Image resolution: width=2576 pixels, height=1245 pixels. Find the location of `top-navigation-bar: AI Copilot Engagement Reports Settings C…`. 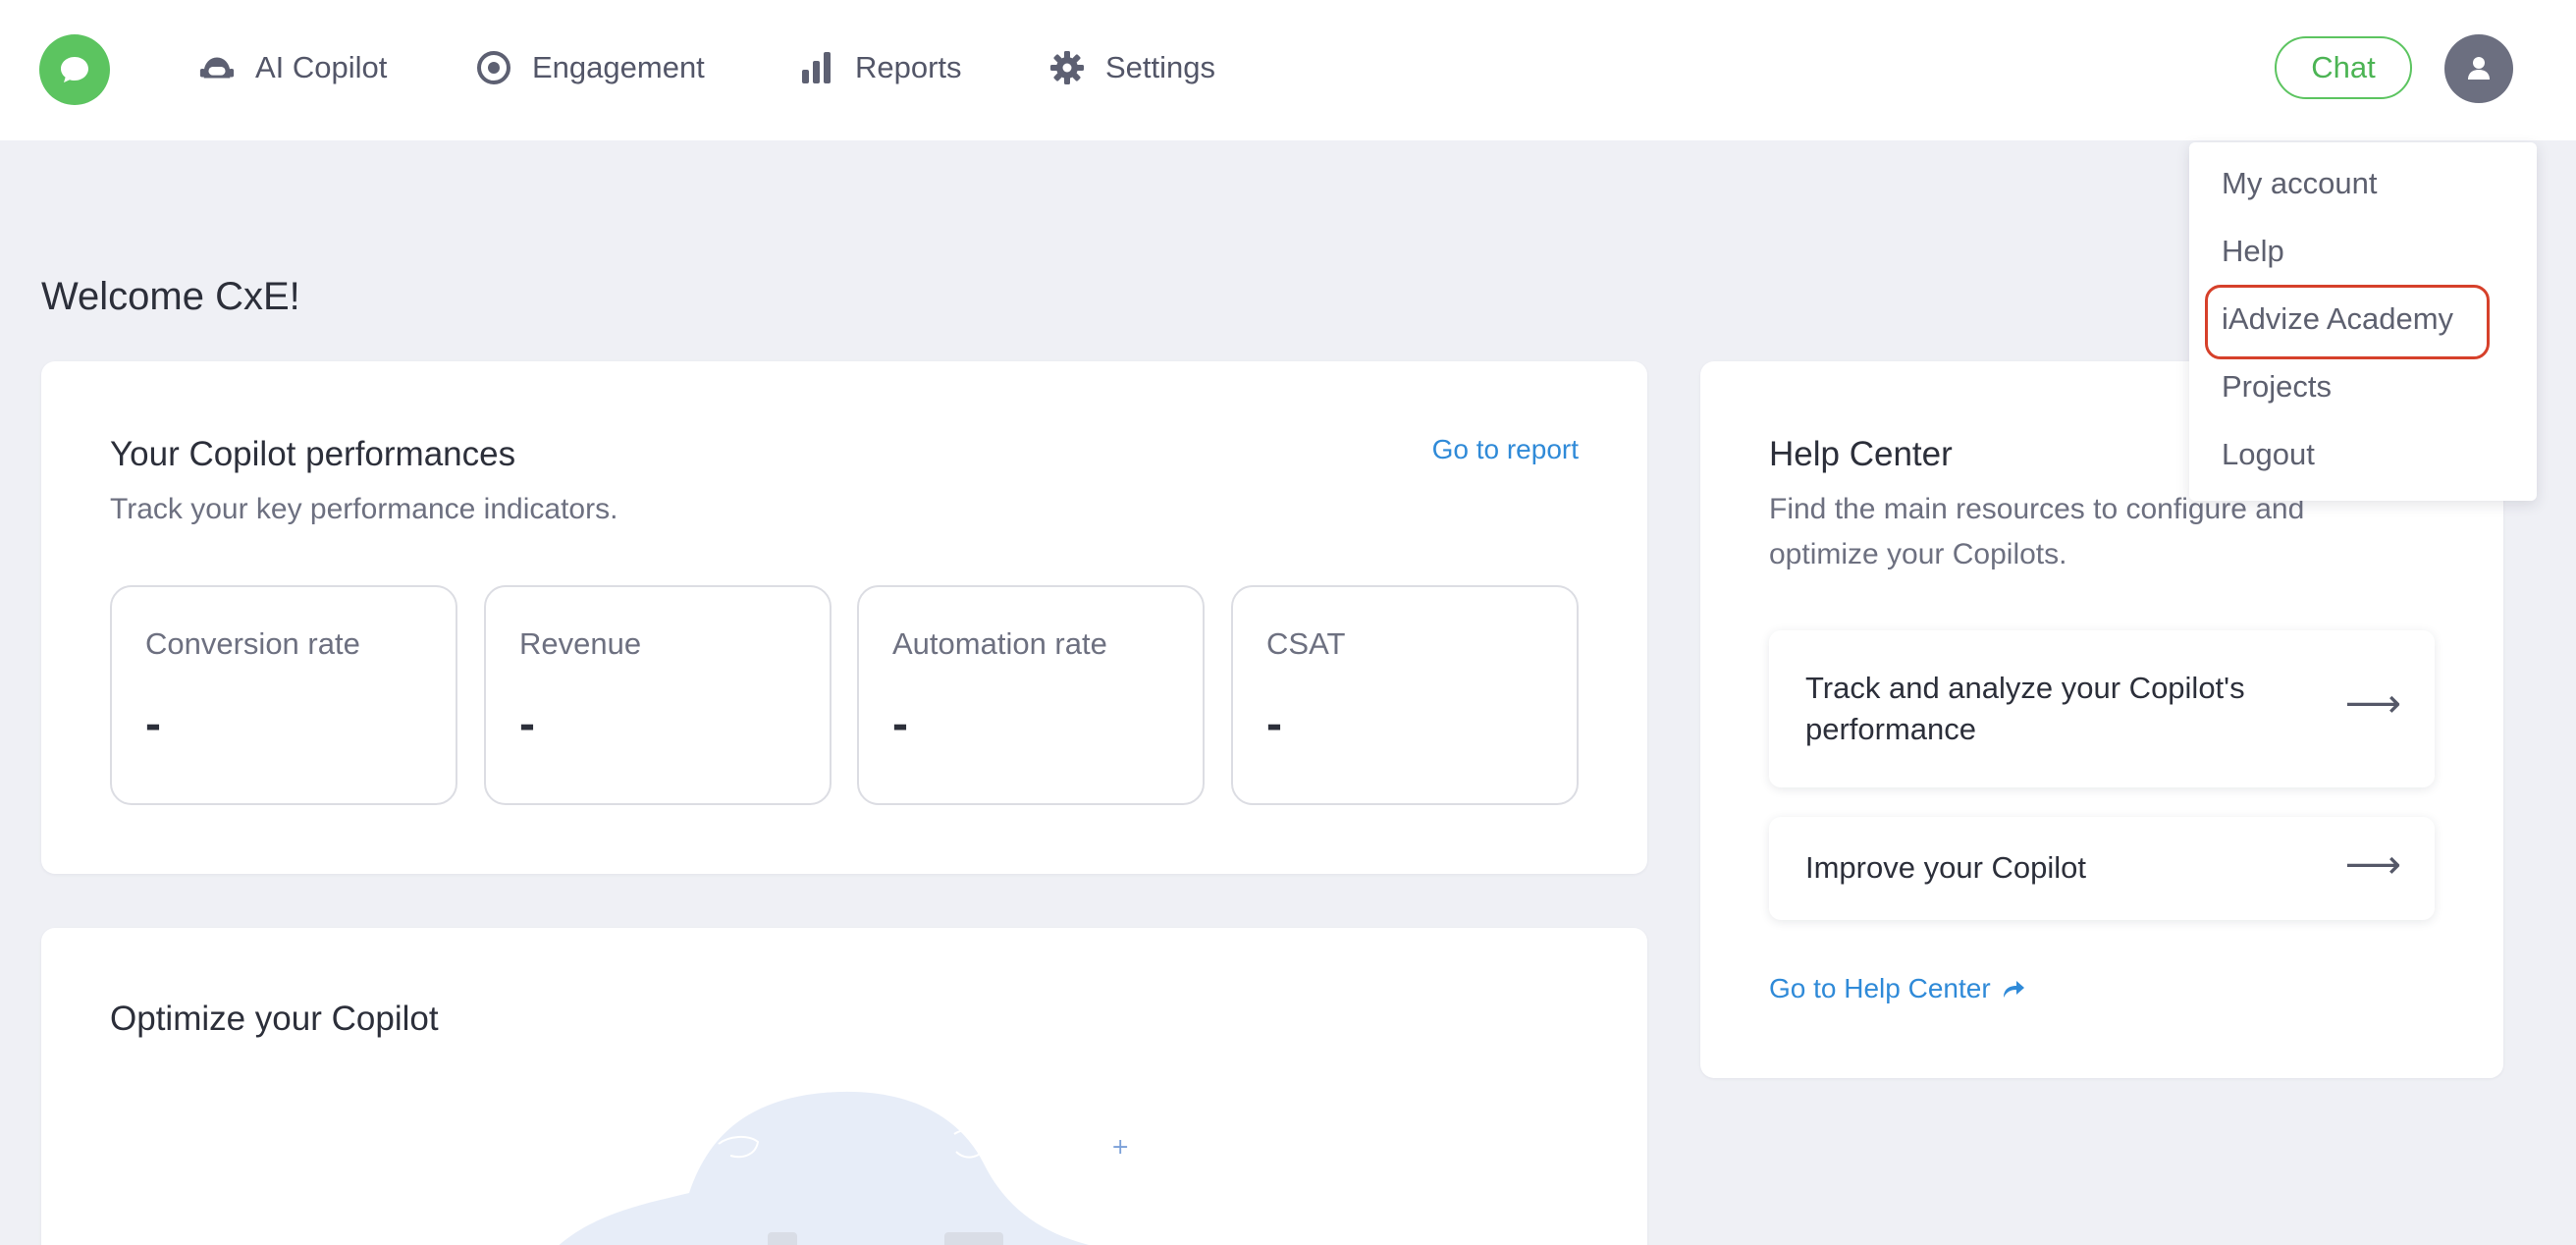

top-navigation-bar: AI Copilot Engagement Reports Settings C… is located at coordinates (1288, 70).